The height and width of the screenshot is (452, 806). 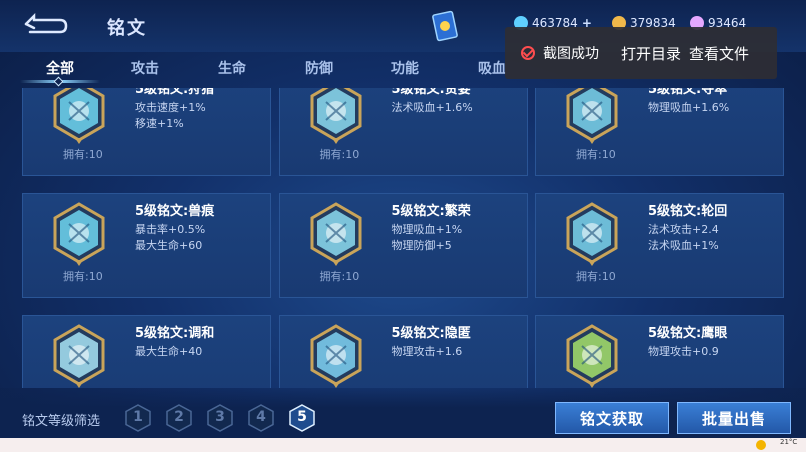 What do you see at coordinates (761, 445) in the screenshot?
I see `weather-icon` at bounding box center [761, 445].